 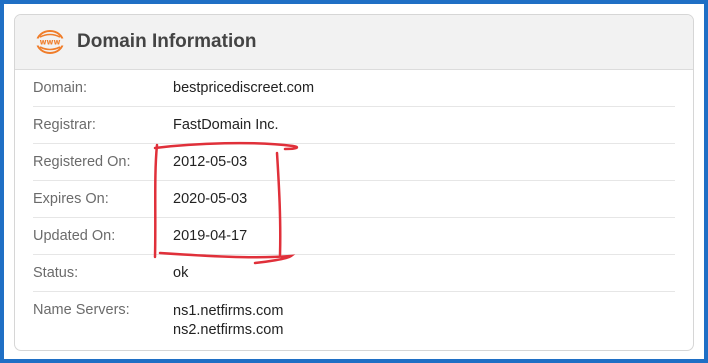 What do you see at coordinates (71, 199) in the screenshot?
I see `expires-on-label: Expires On:` at bounding box center [71, 199].